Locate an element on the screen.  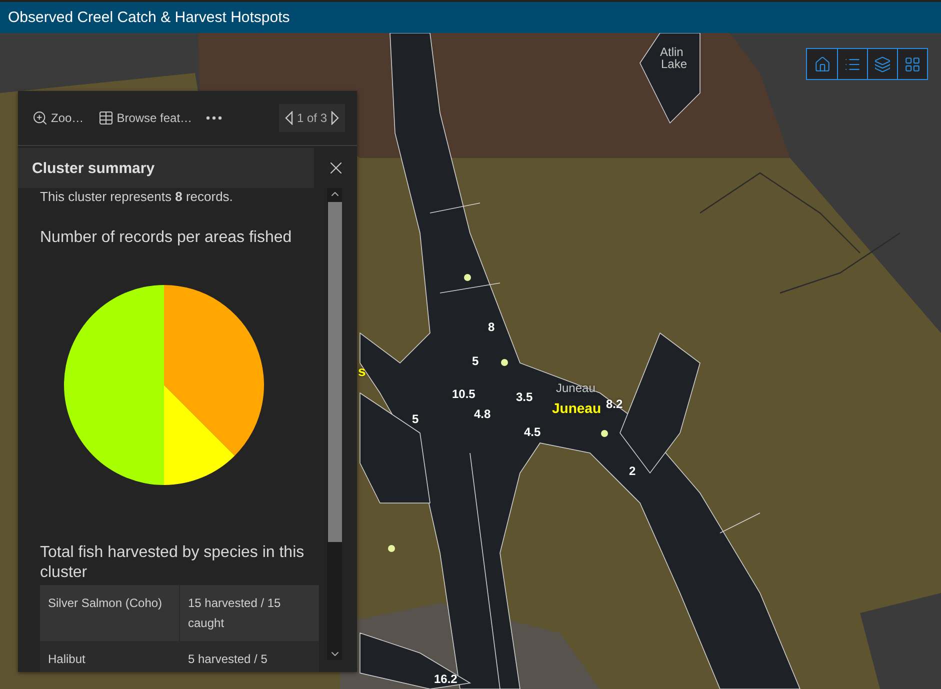
summary-text: This cluster represents 8 records. is located at coordinates (137, 196).